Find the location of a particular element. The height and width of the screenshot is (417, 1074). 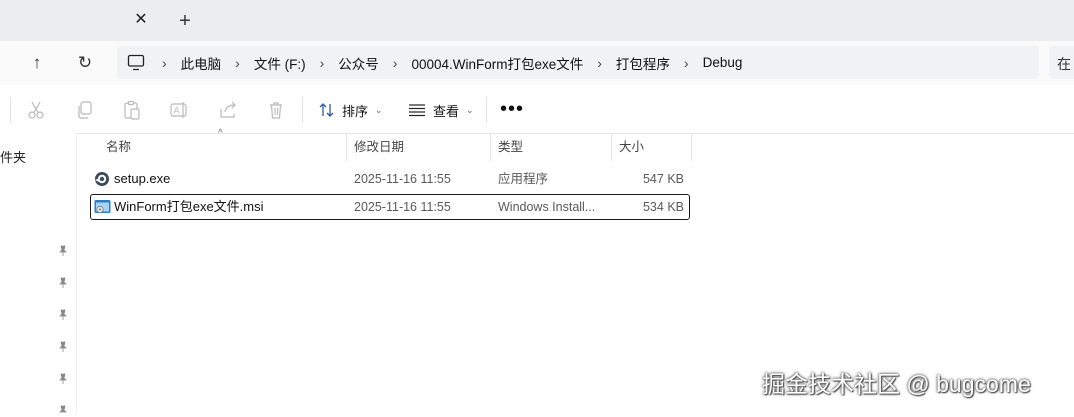

breadcrumb-this-pc: 此电脑 is located at coordinates (201, 63).